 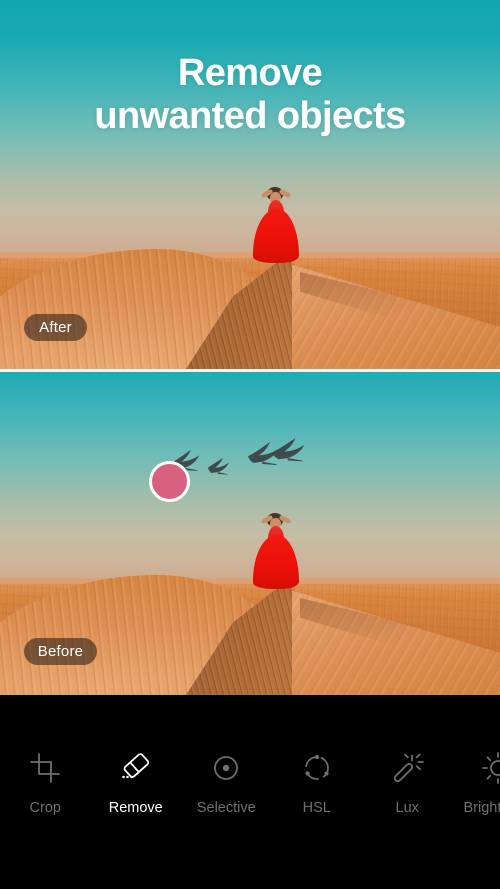 What do you see at coordinates (45, 768) in the screenshot?
I see `crop-icon` at bounding box center [45, 768].